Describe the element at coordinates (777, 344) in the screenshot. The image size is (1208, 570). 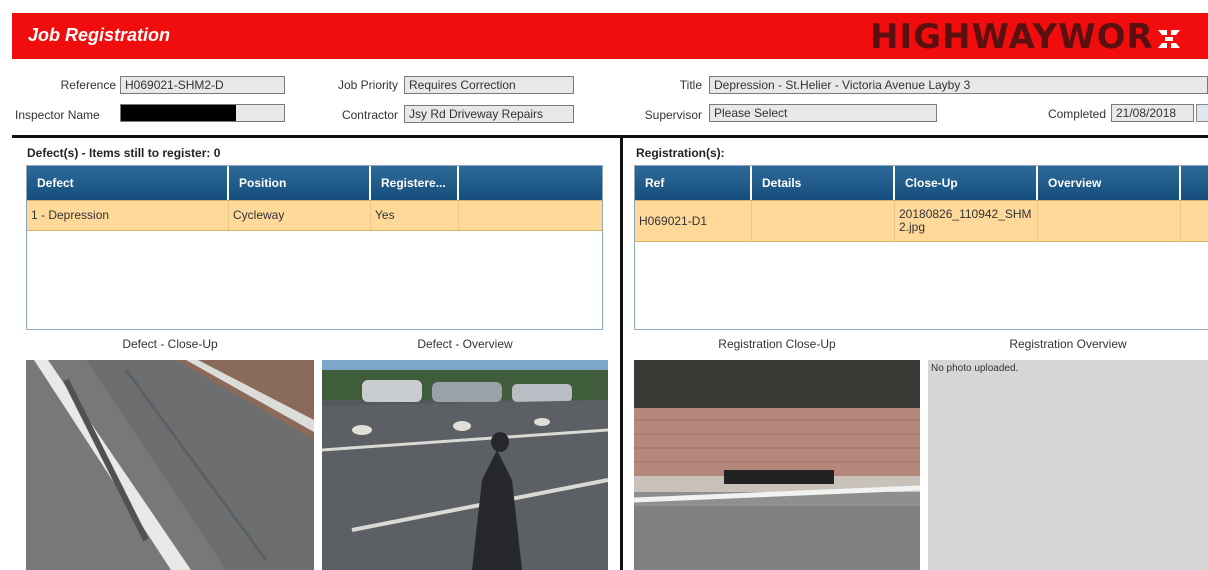
I see `registration-closeup-caption: Registration Close-Up` at that location.